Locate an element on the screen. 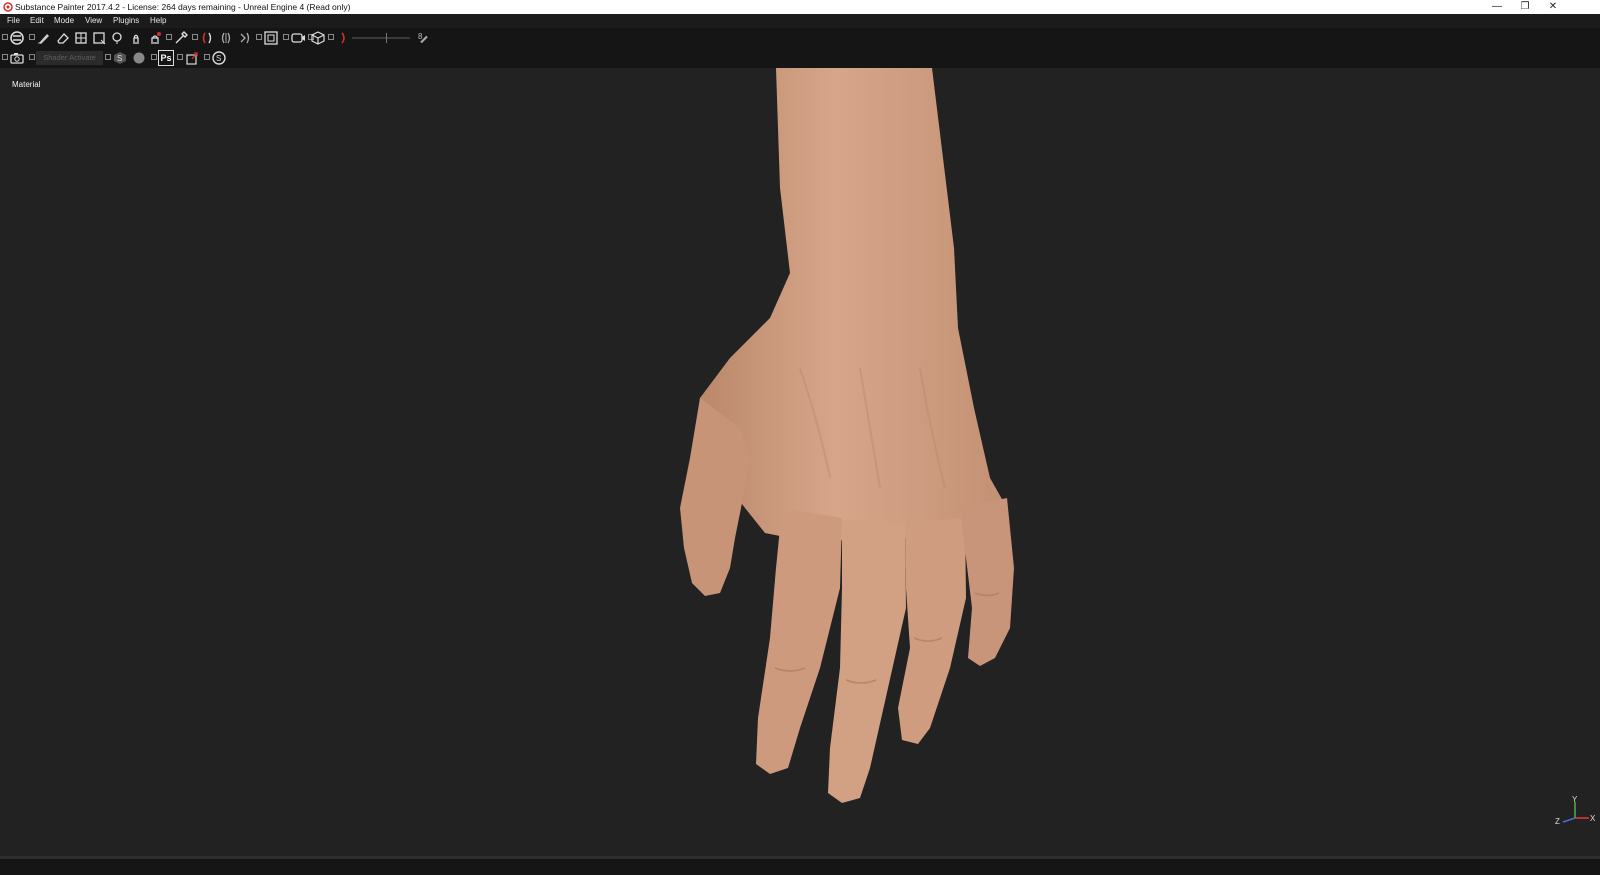 This screenshot has height=875, width=1600. symmetry-icon is located at coordinates (271, 38).